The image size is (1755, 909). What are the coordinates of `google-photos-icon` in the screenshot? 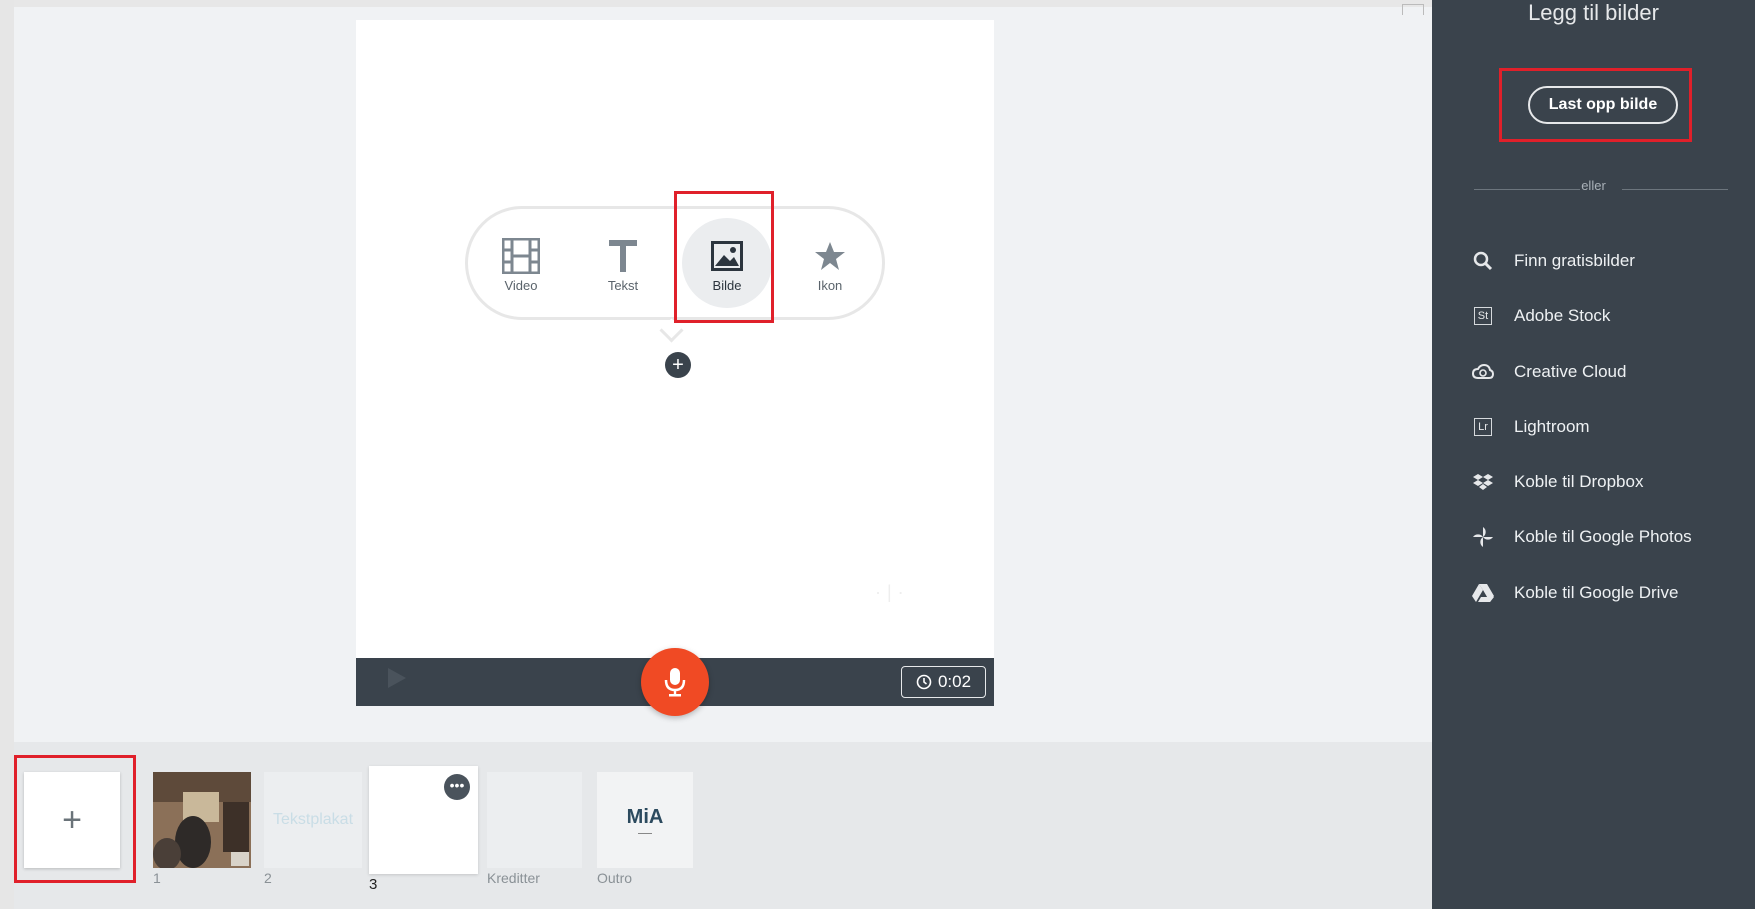 It's located at (1483, 537).